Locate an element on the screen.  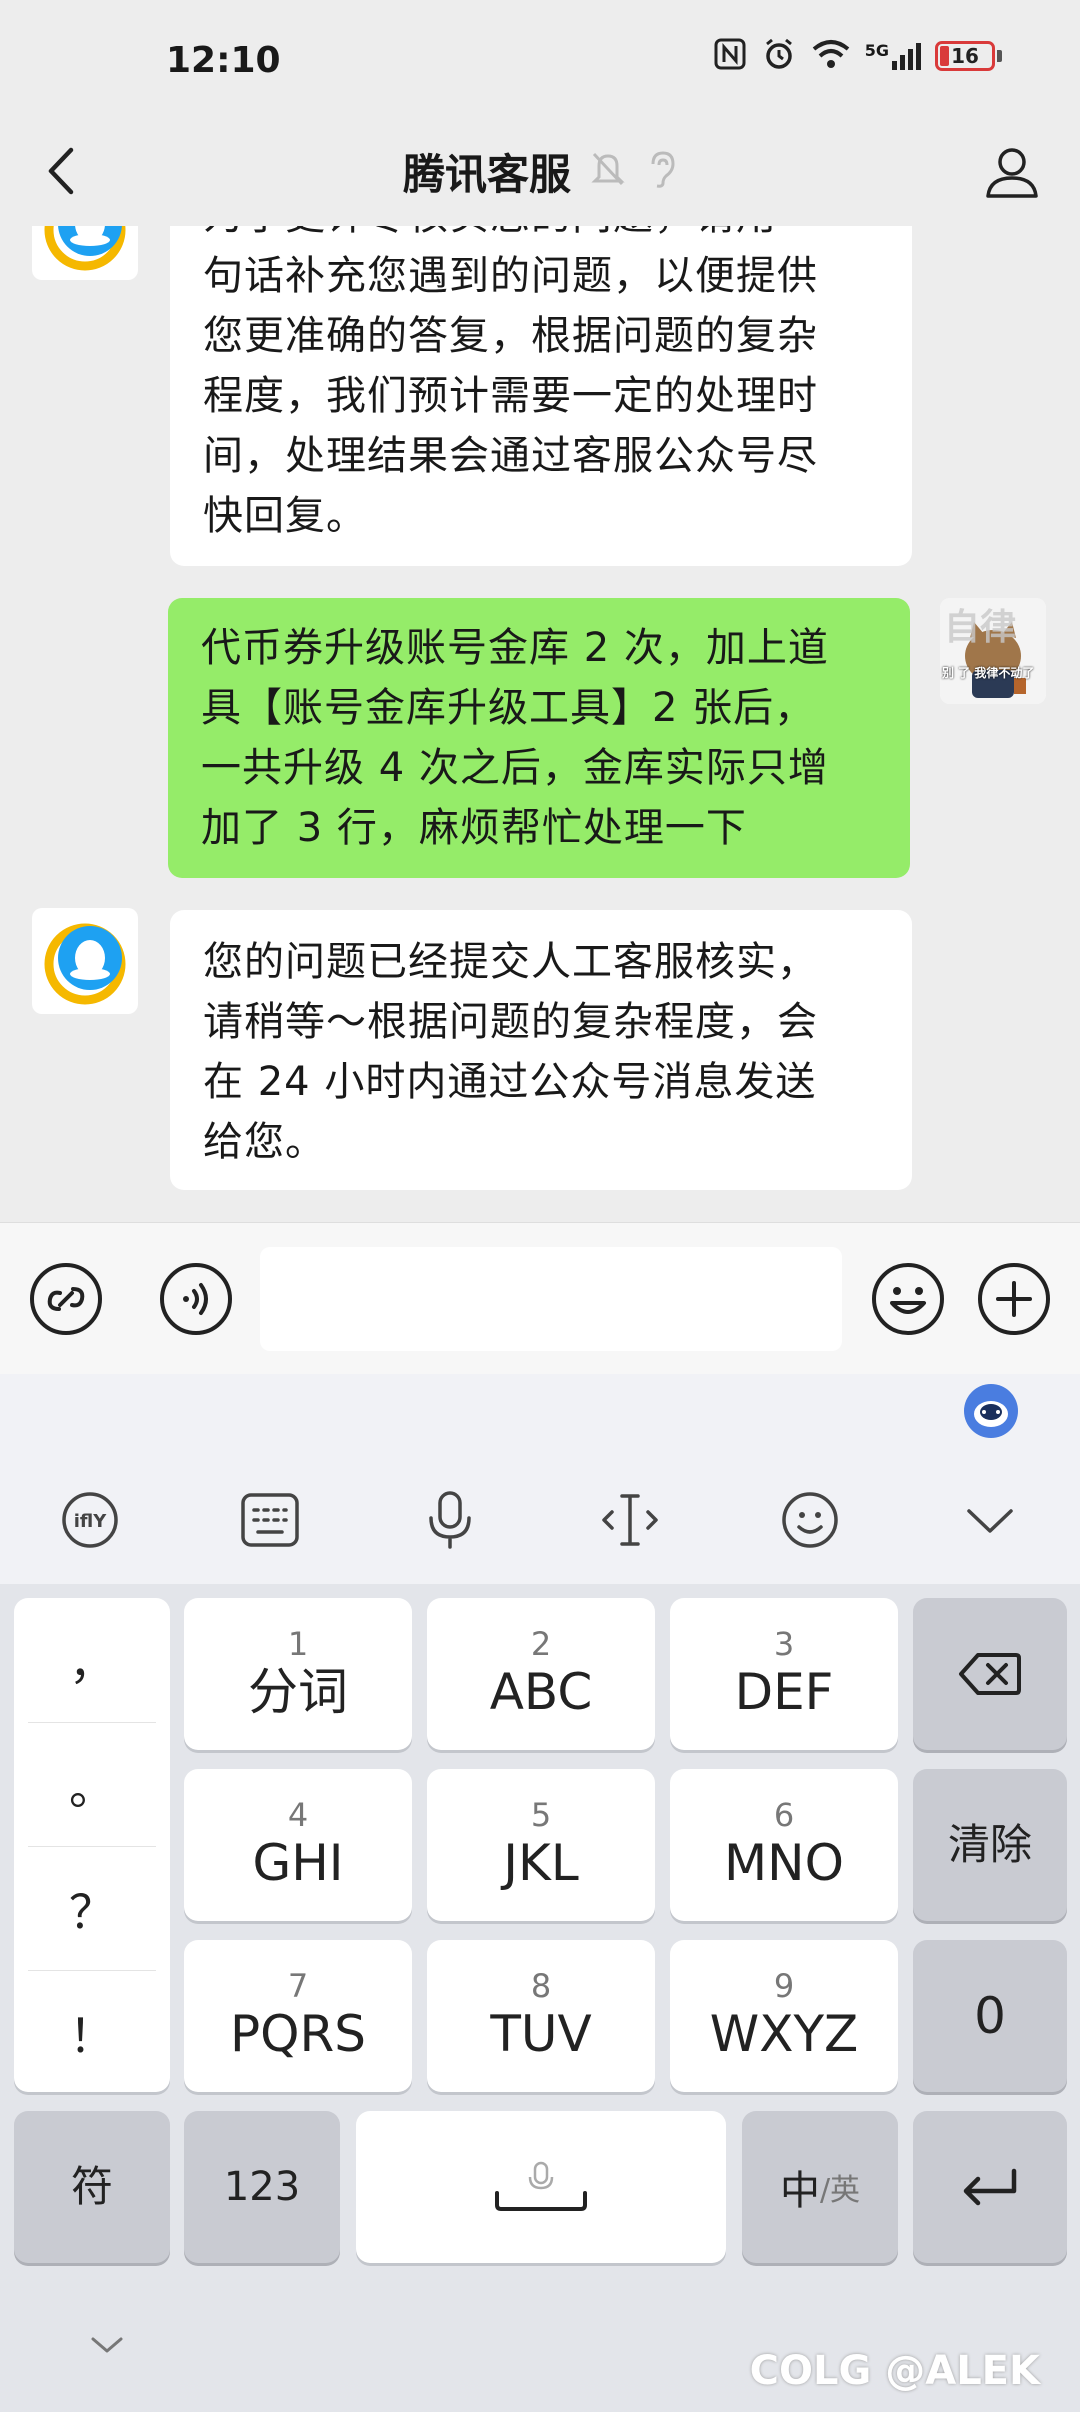
wifi-icon is located at coordinates (831, 56).